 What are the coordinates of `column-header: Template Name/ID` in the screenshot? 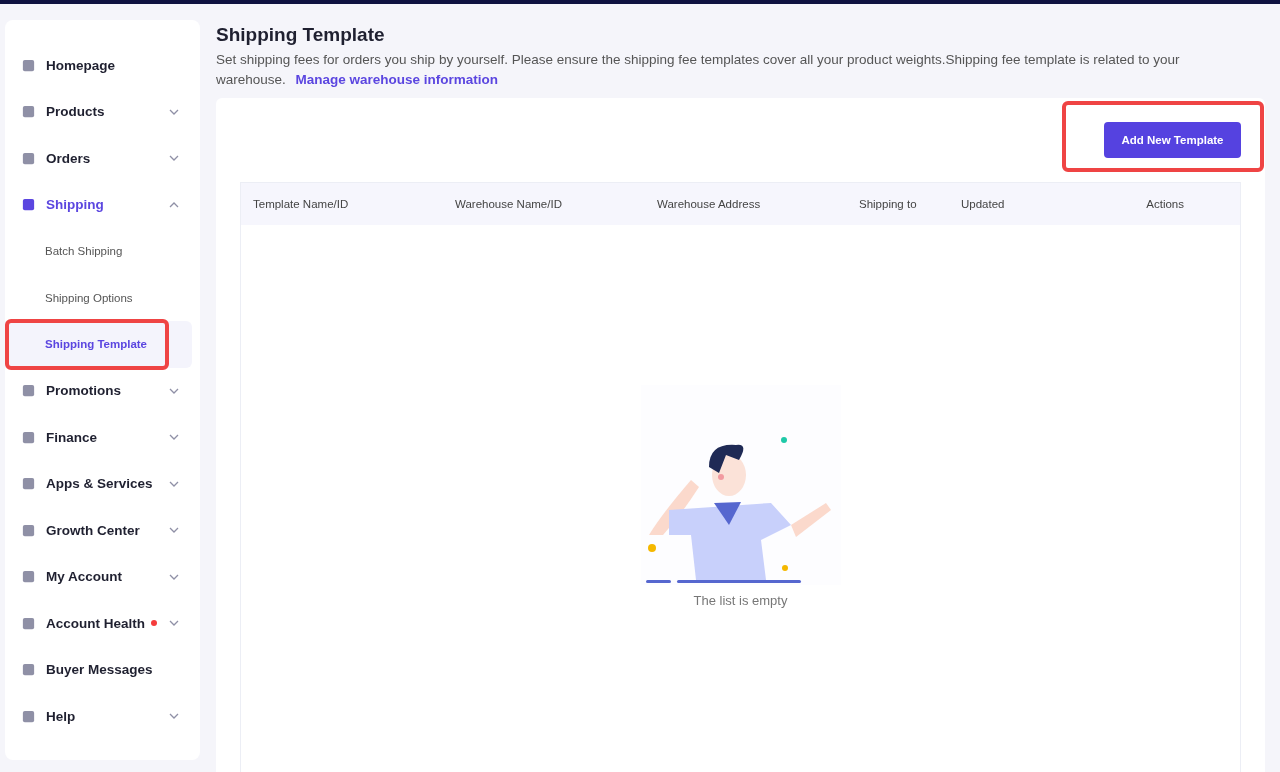 It's located at (301, 204).